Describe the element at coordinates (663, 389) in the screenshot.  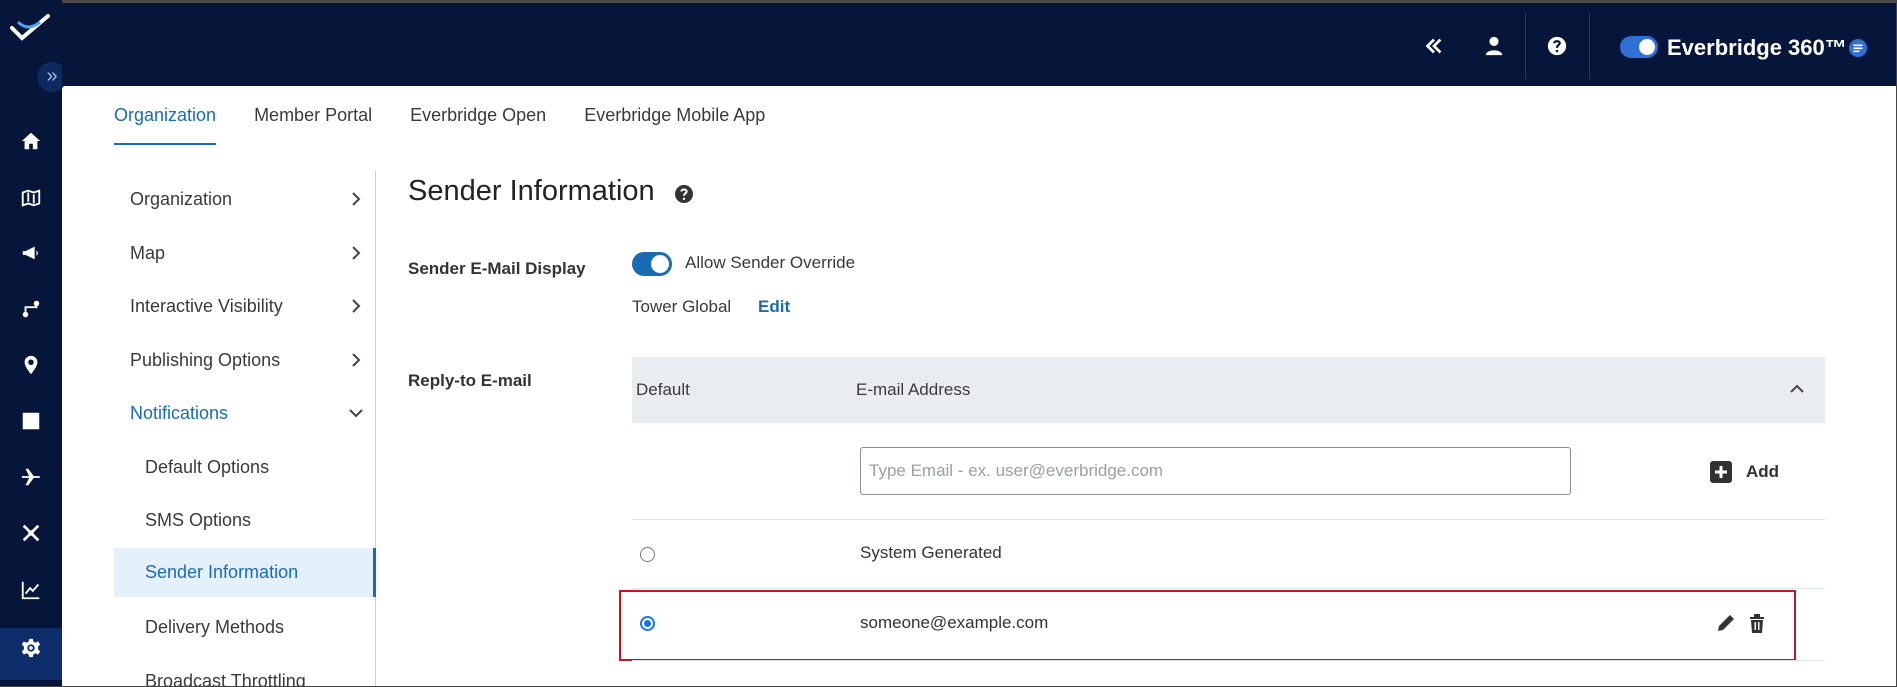
I see `column-header-default: Default` at that location.